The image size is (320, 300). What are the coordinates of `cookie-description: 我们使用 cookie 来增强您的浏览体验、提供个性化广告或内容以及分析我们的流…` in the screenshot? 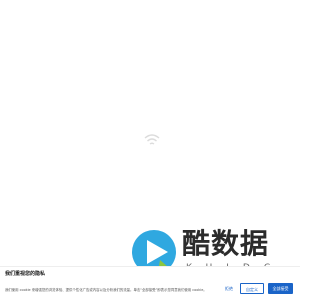 It's located at (105, 290).